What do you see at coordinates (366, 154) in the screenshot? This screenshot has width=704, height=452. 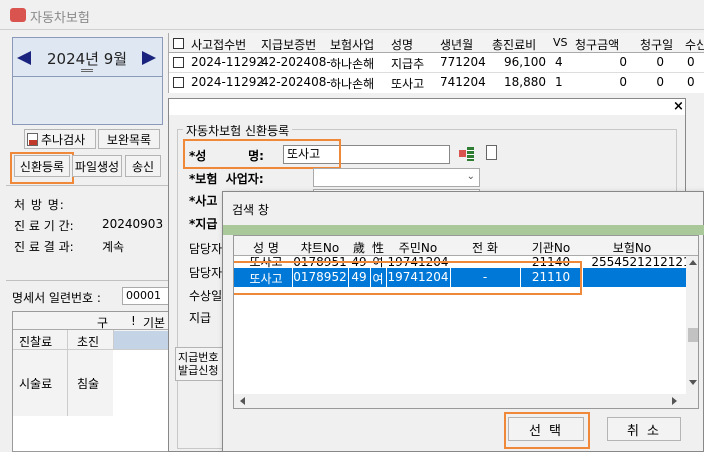 I see `name-input: 또사고` at bounding box center [366, 154].